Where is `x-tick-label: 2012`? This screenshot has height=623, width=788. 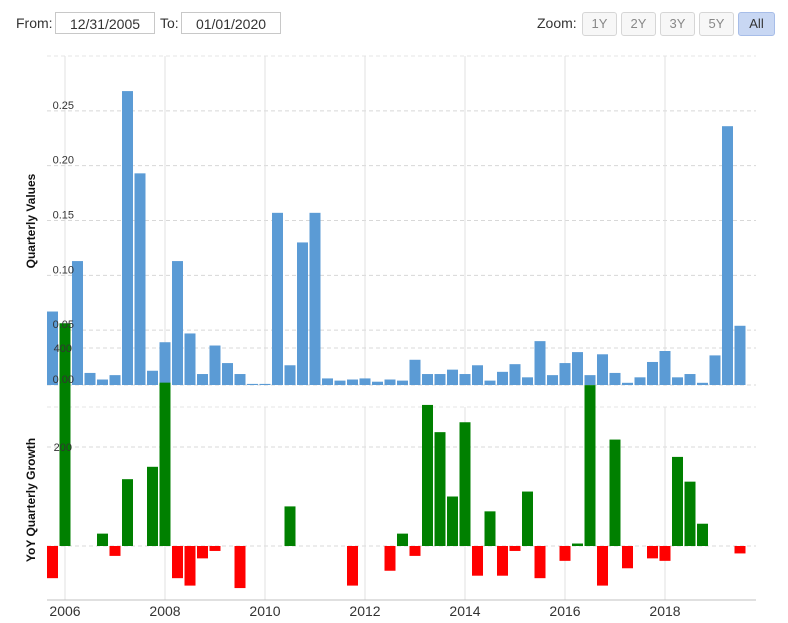 x-tick-label: 2012 is located at coordinates (364, 611).